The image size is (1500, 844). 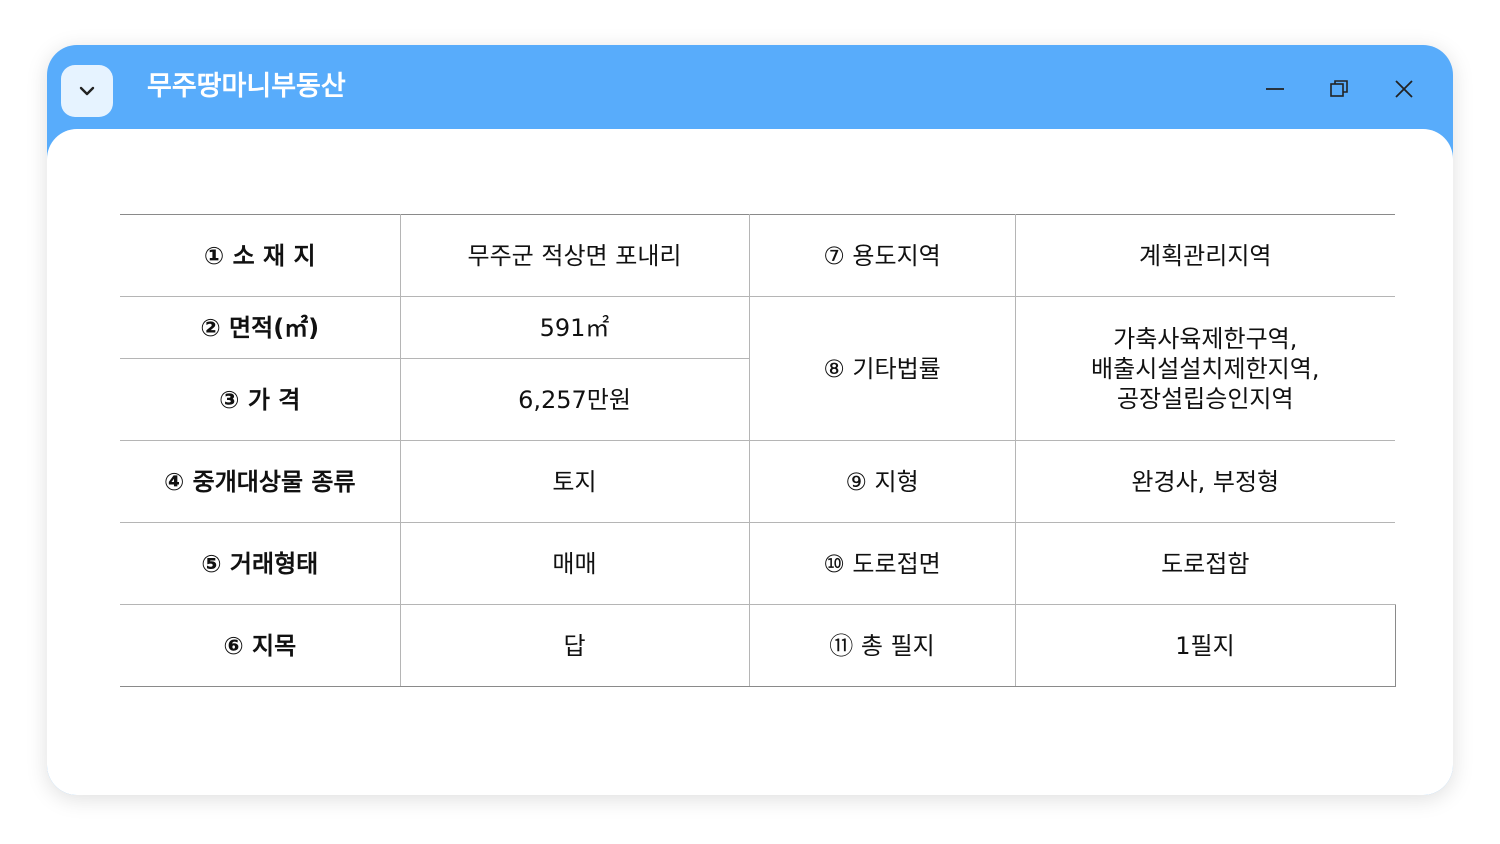 What do you see at coordinates (574, 327) in the screenshot?
I see `area-value: 591㎡` at bounding box center [574, 327].